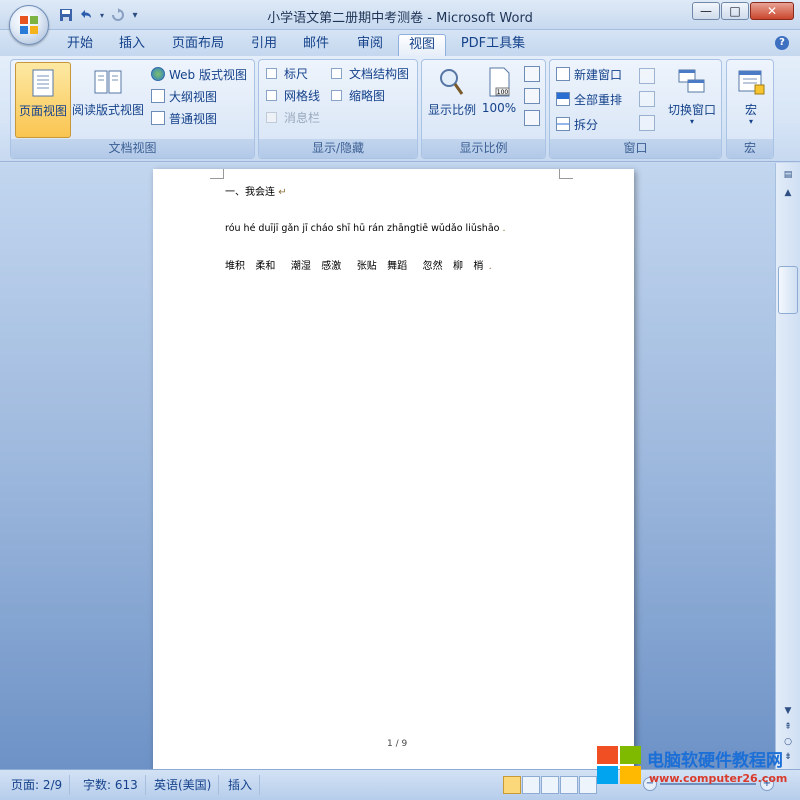 The image size is (800, 800). What do you see at coordinates (788, 727) in the screenshot?
I see `previous-page-icon: ⇞` at bounding box center [788, 727].